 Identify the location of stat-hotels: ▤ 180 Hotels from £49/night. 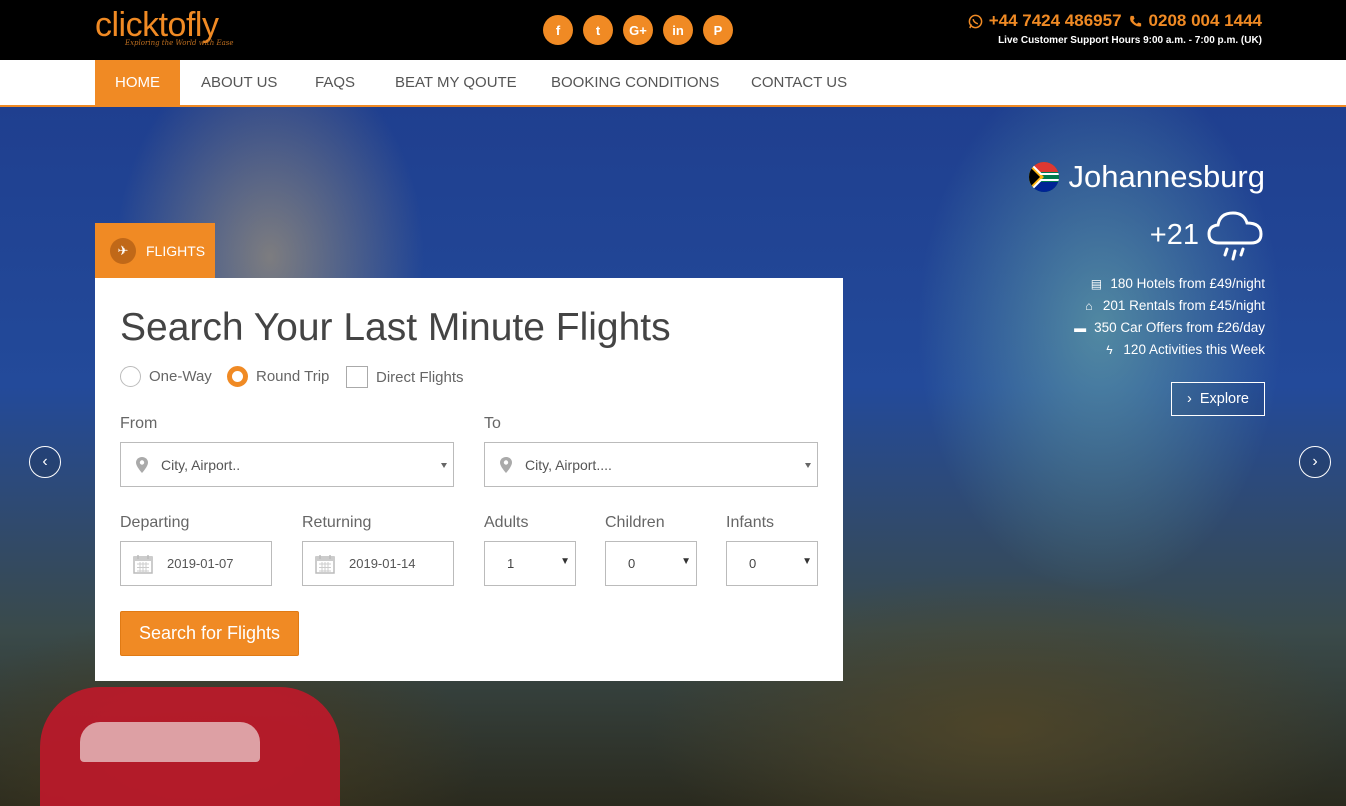
(1147, 284).